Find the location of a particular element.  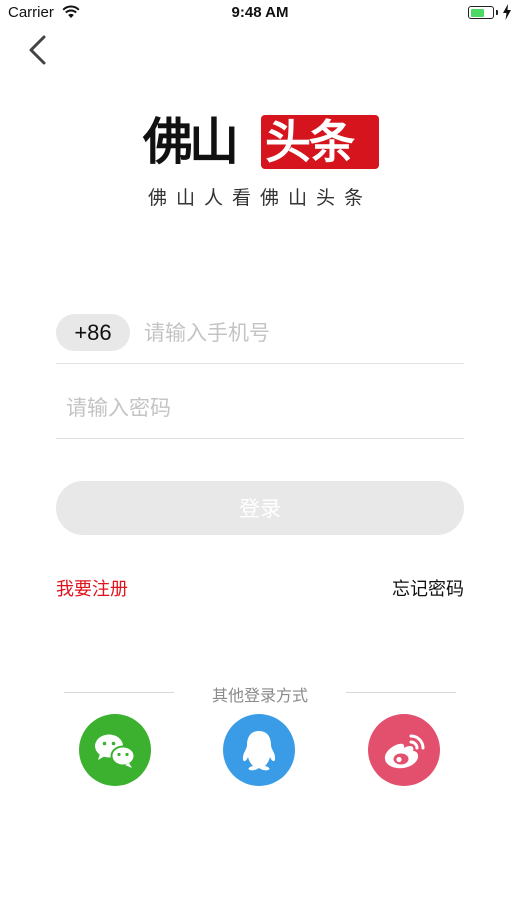

logo-text-black: 佛山 is located at coordinates (191, 142).